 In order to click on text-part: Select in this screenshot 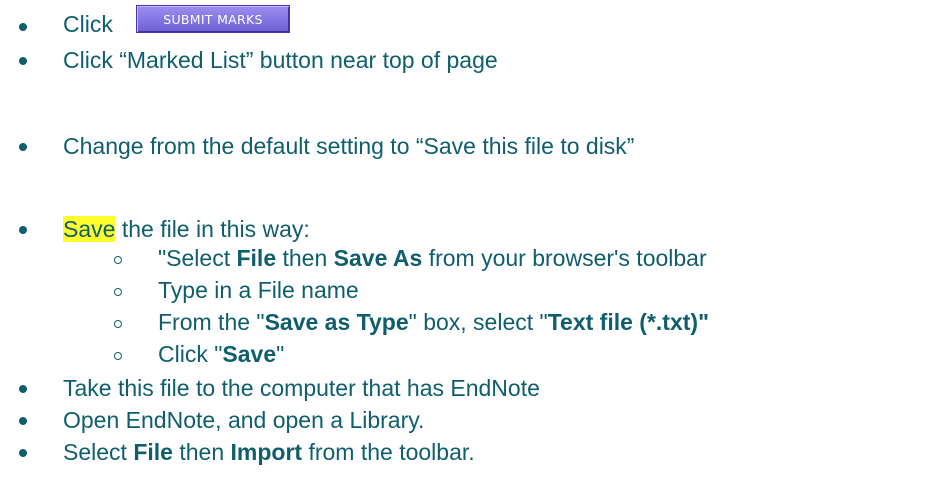, I will do `click(98, 452)`.